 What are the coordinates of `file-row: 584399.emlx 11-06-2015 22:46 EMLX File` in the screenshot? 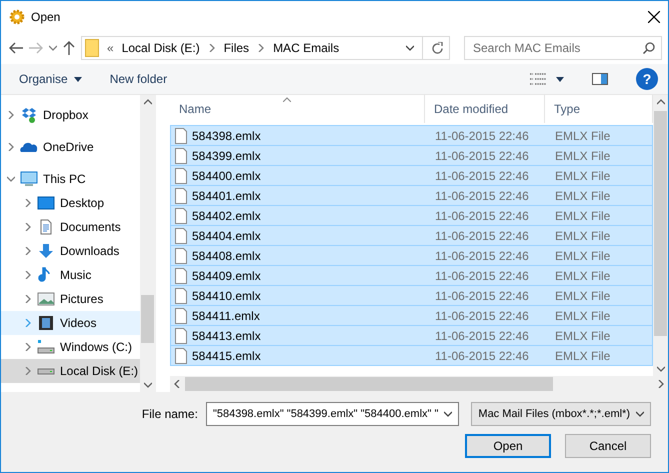 It's located at (411, 155).